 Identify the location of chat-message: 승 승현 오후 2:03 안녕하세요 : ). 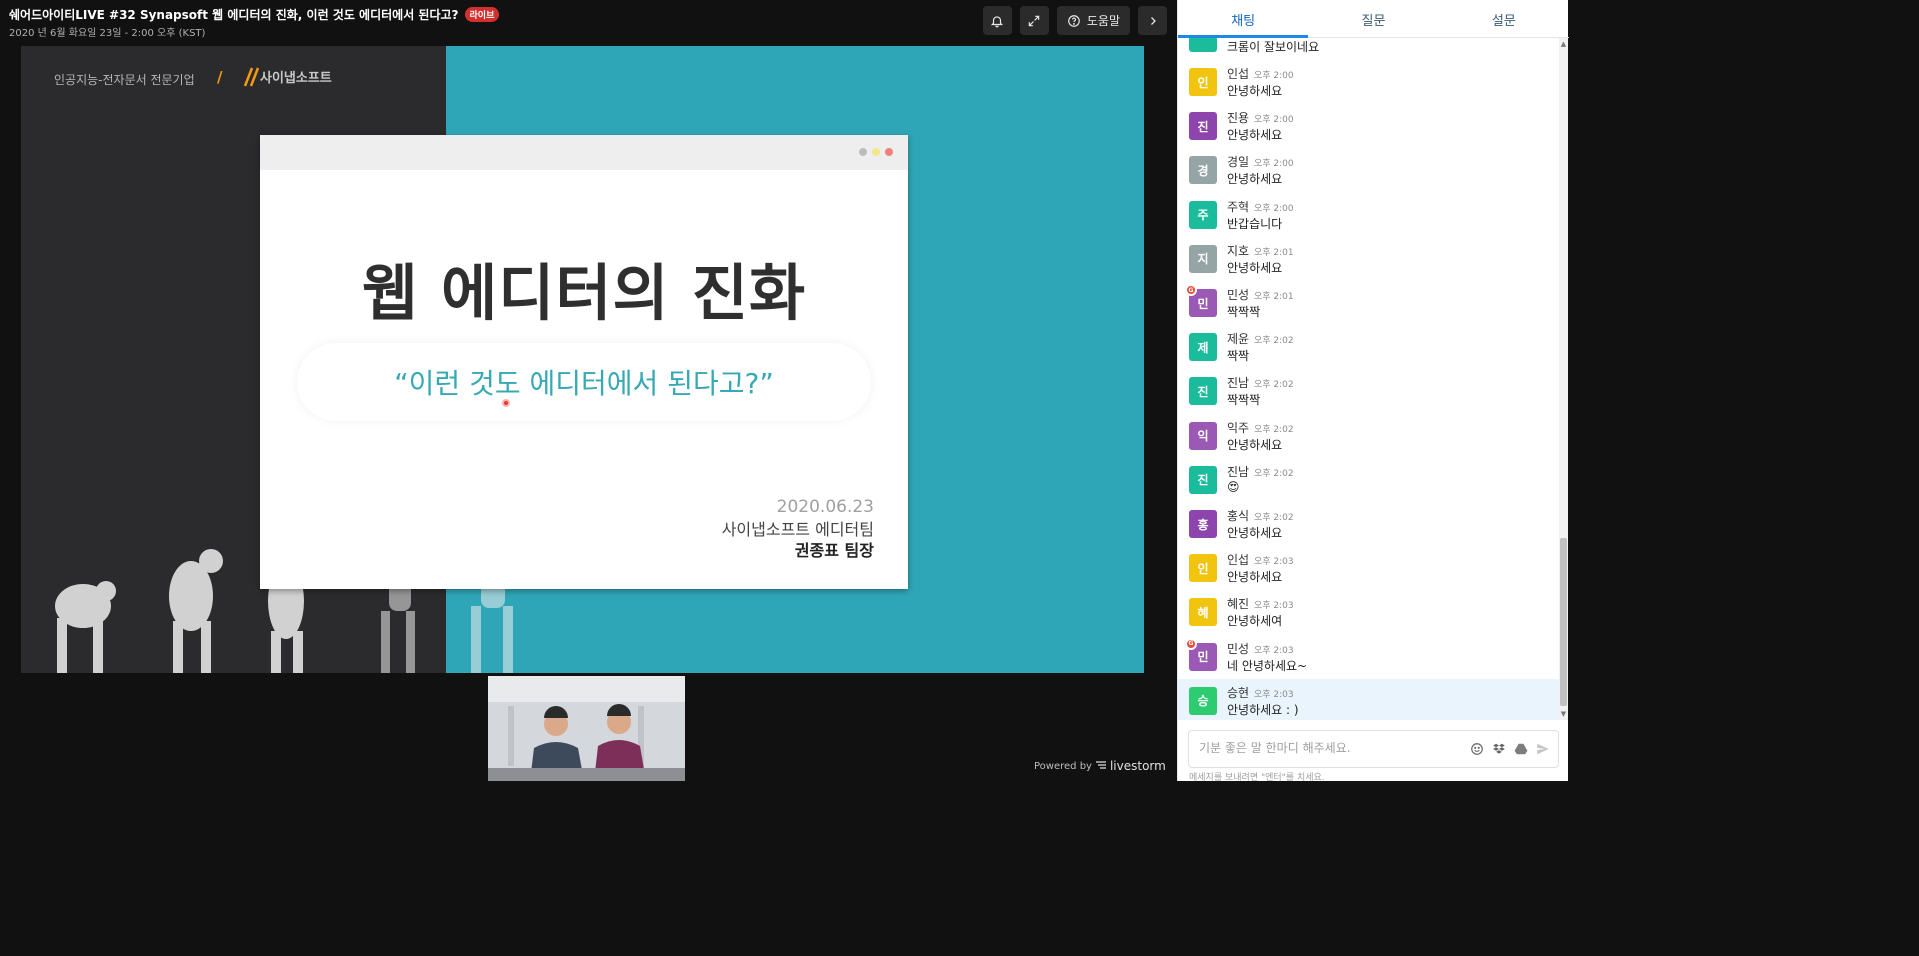
(1368, 699).